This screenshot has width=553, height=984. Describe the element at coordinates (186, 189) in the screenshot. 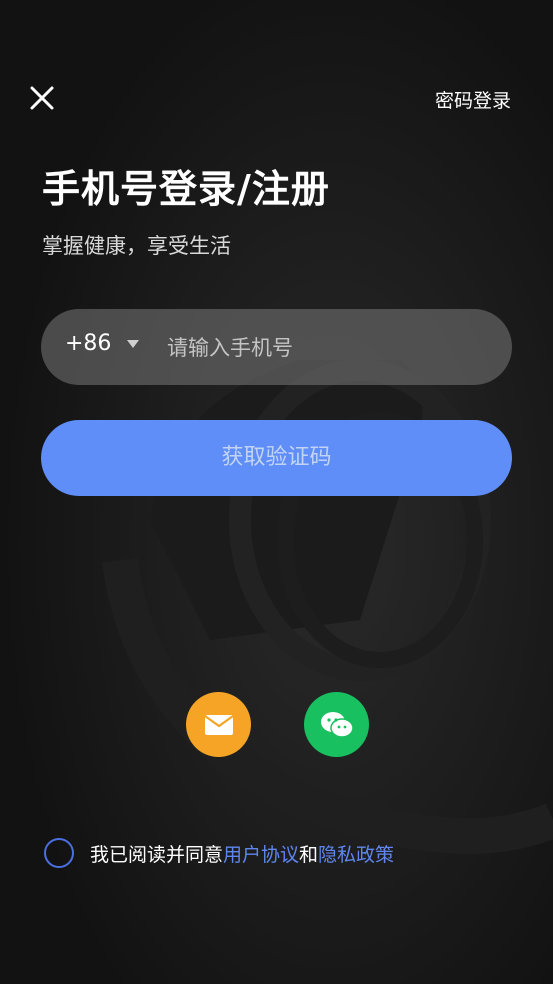

I see `page-title: 手机号登录/注册` at that location.